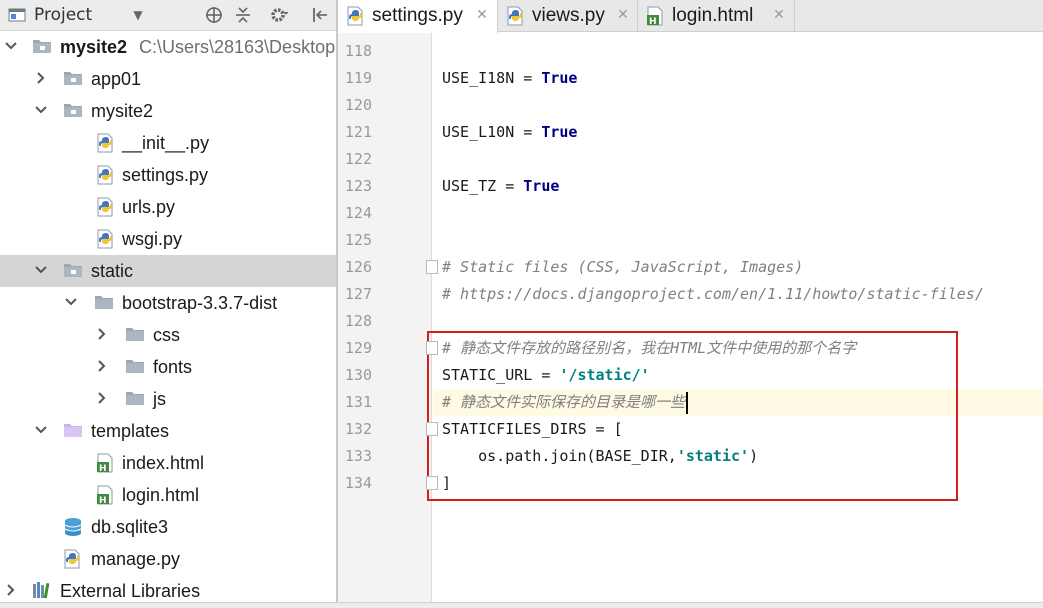 The width and height of the screenshot is (1043, 608). What do you see at coordinates (622, 267) in the screenshot?
I see `code-line: # Static files (CSS, JavaScript, Images)` at bounding box center [622, 267].